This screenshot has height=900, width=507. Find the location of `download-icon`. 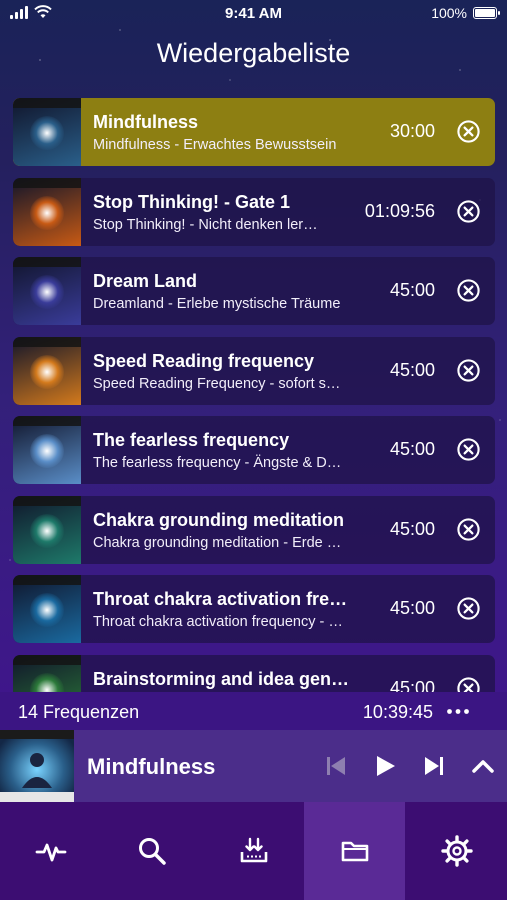

download-icon is located at coordinates (253, 850).